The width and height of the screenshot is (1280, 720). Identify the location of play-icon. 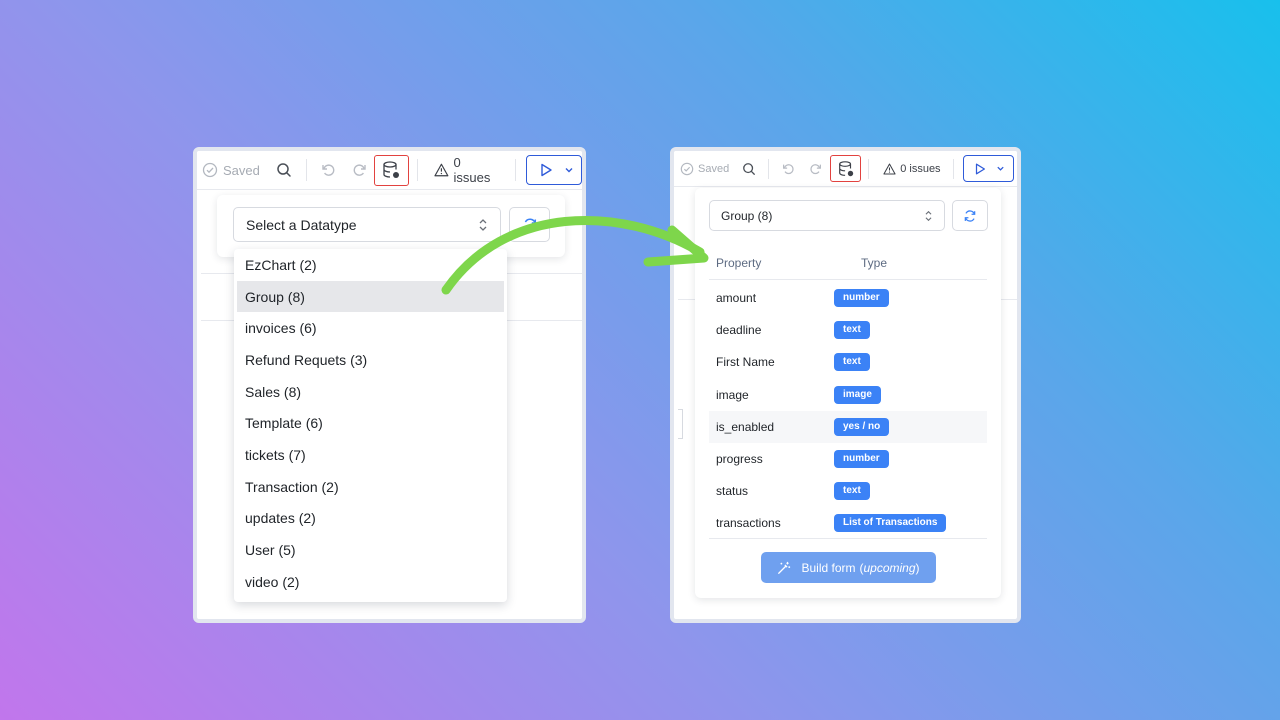
(546, 170).